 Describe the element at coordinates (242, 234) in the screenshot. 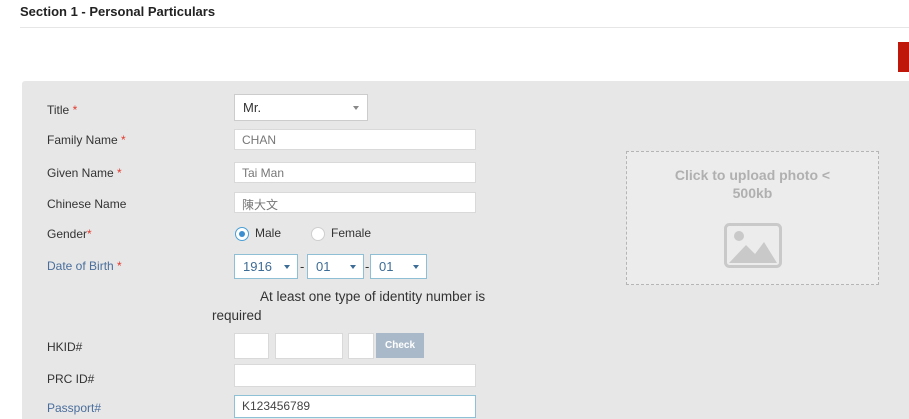

I see `gender-male-radio` at that location.